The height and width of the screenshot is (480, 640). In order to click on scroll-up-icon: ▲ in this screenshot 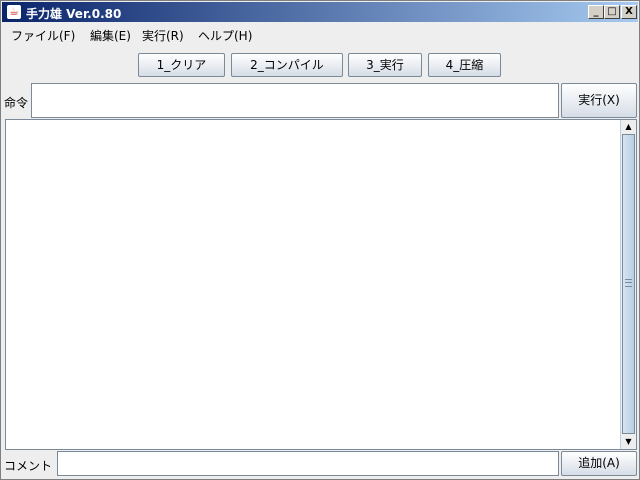, I will do `click(628, 127)`.